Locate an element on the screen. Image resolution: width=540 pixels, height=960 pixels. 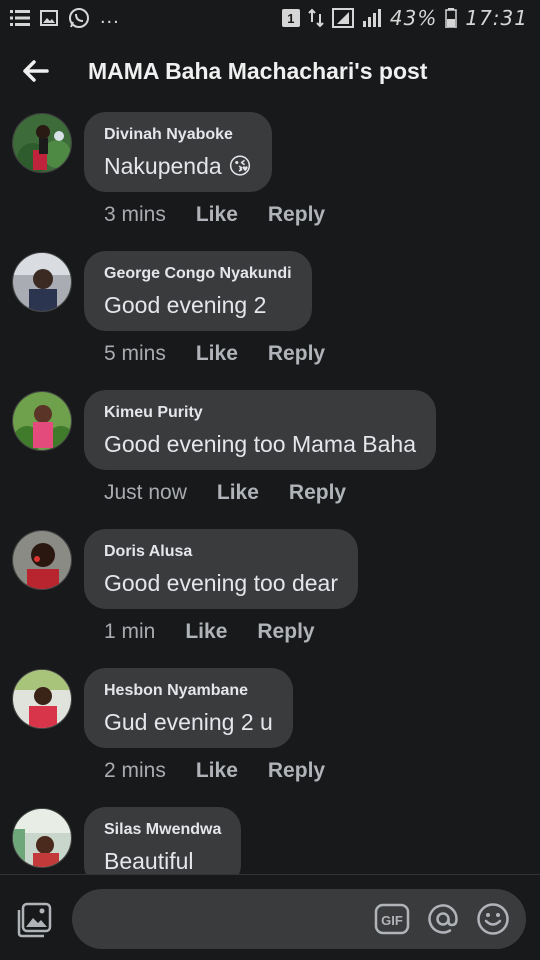
sim-badge: 1 is located at coordinates (290, 18).